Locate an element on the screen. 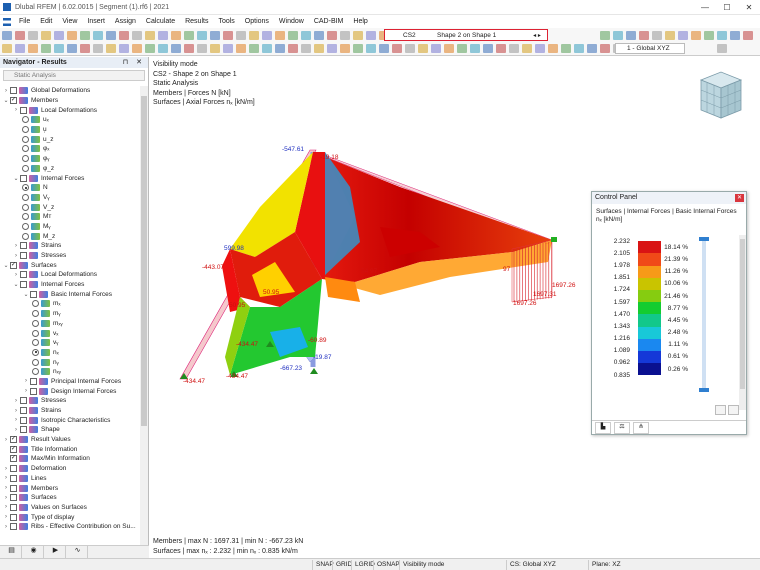  tree-item: Mт is located at coordinates (70, 217).